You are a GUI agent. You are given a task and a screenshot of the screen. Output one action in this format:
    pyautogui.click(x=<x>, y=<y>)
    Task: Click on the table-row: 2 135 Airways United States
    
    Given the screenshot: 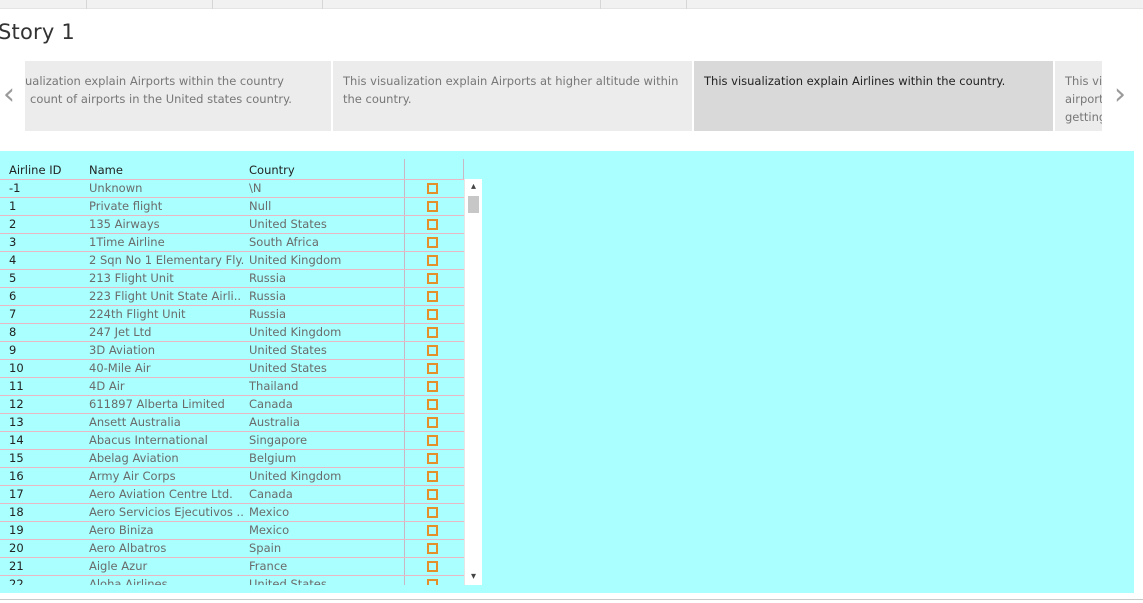 What is the action you would take?
    pyautogui.click(x=232, y=224)
    